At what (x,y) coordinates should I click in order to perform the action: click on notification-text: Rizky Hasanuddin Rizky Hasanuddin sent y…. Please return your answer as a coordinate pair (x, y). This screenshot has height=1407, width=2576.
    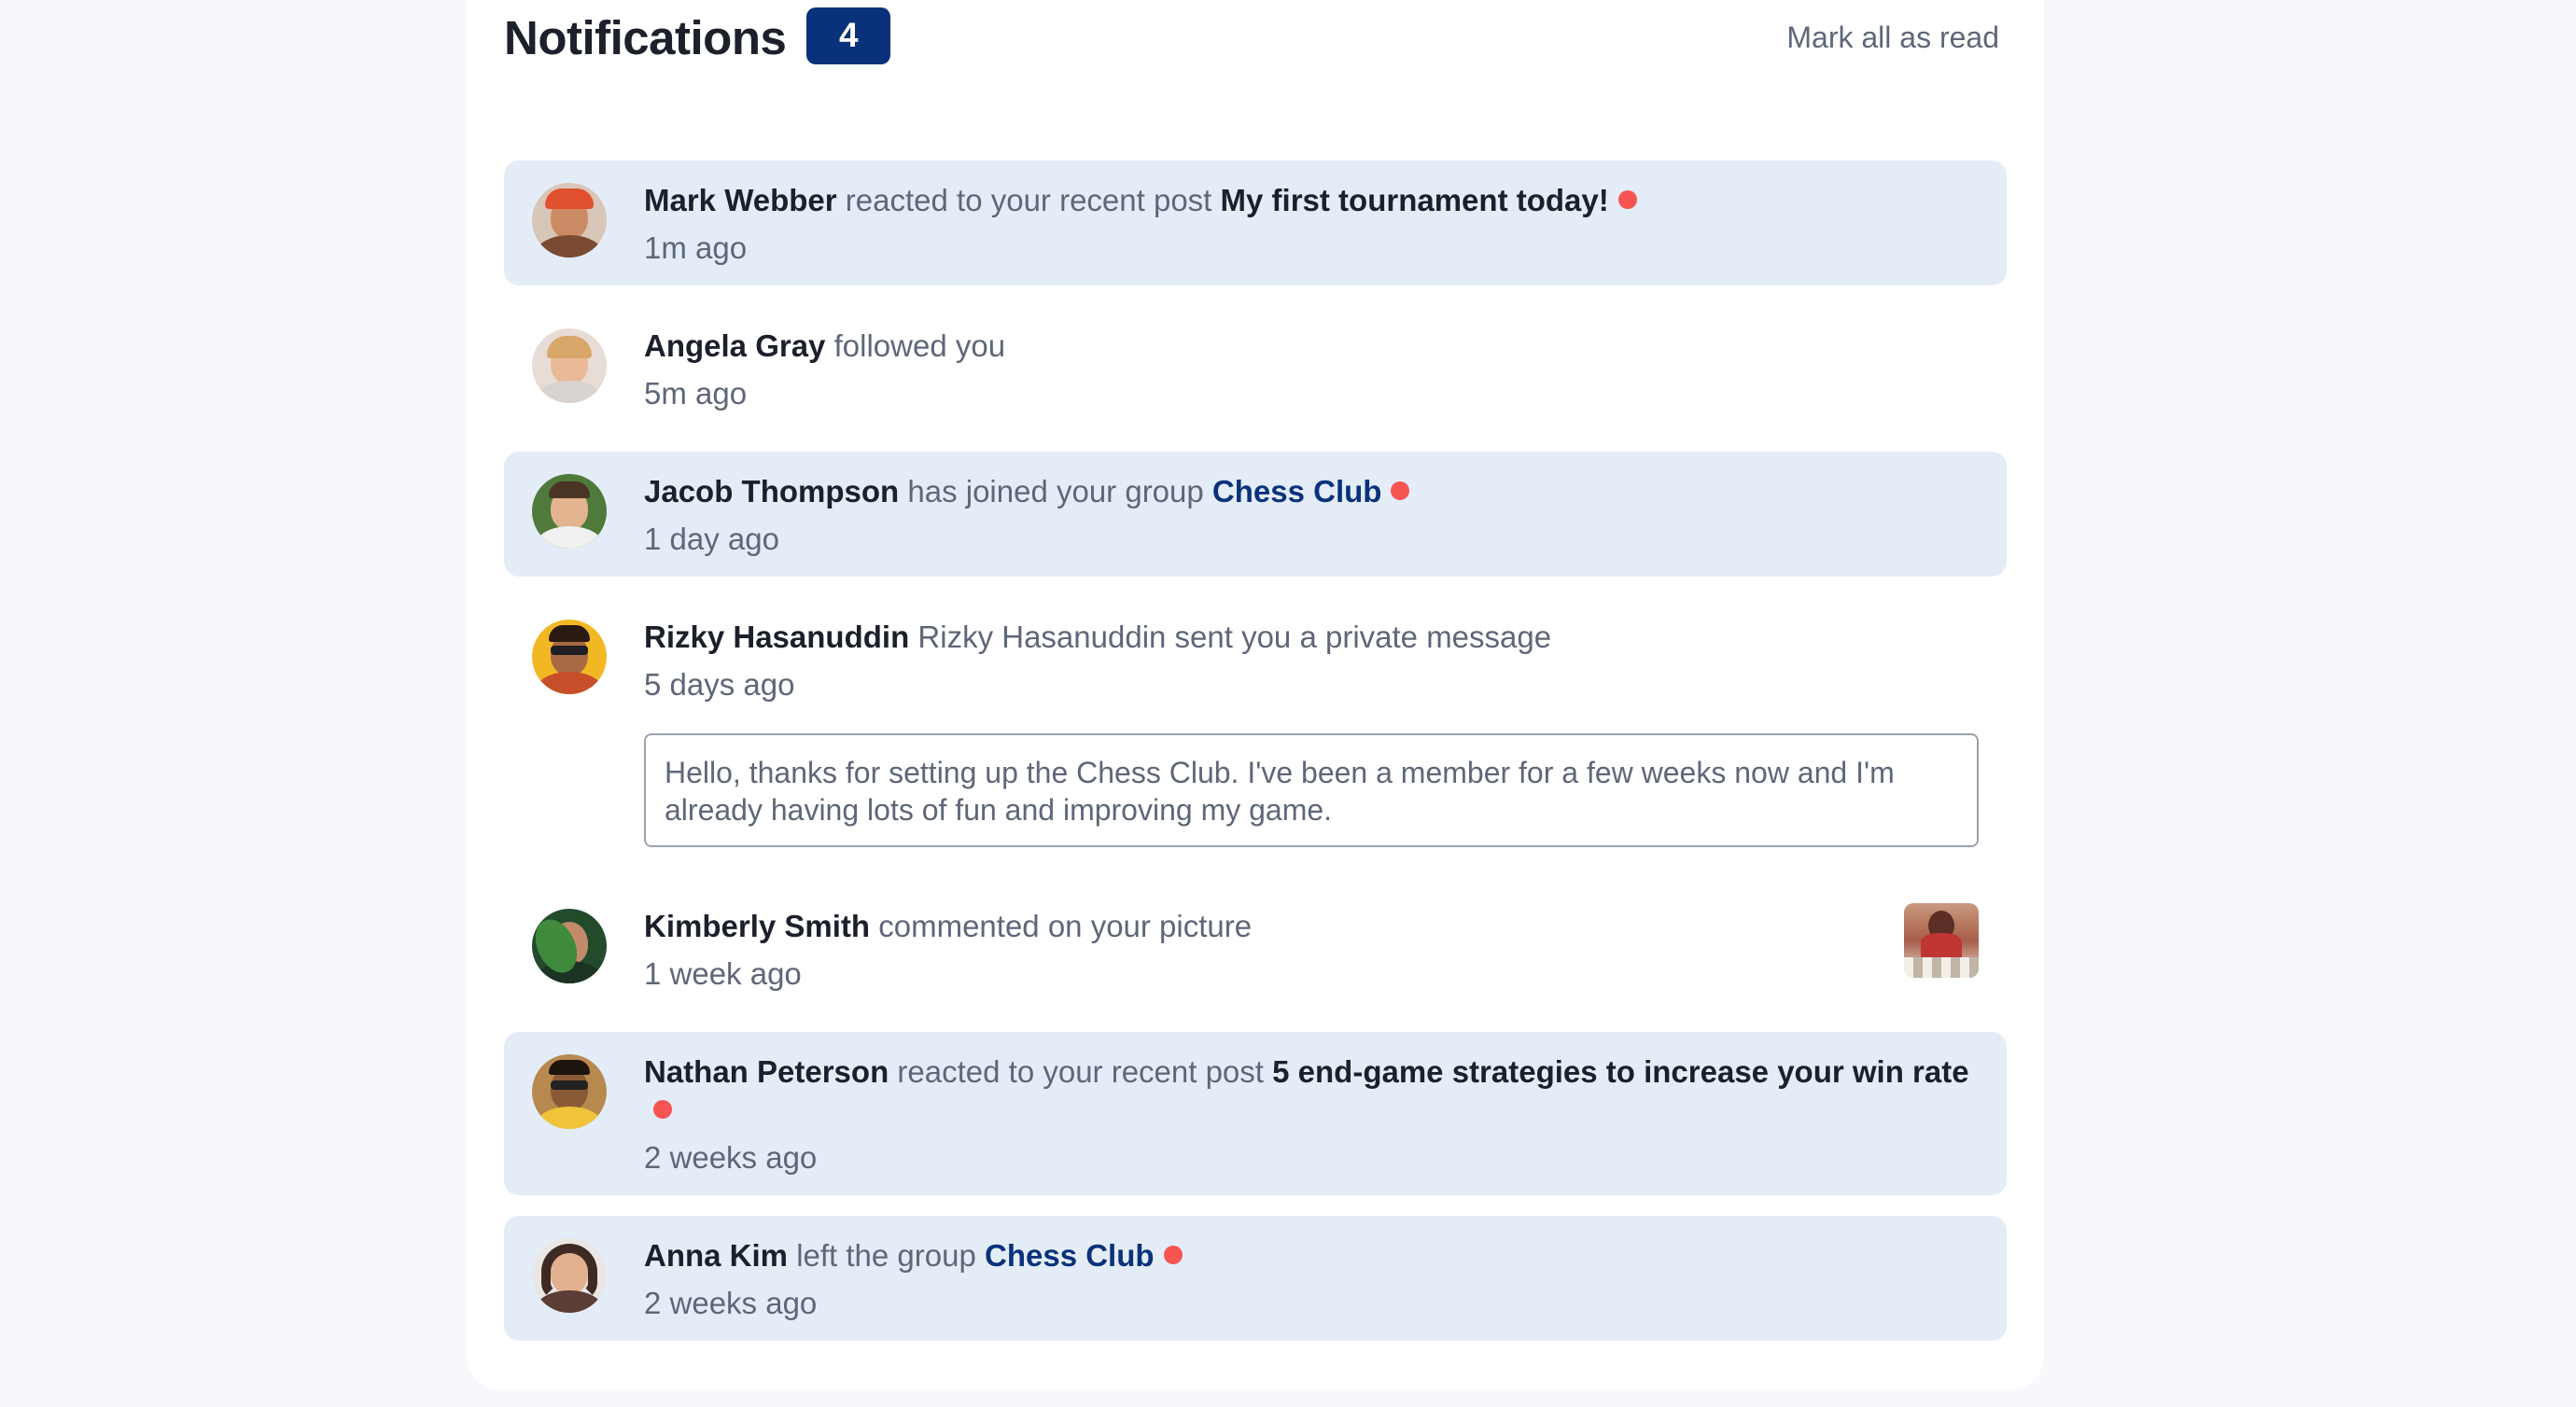
    Looking at the image, I should click on (1311, 637).